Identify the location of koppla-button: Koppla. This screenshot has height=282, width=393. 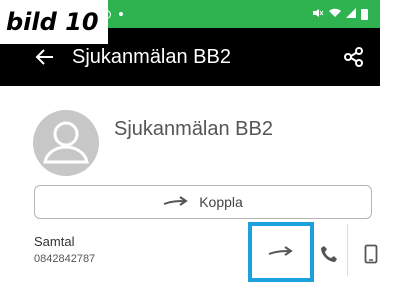
(203, 202).